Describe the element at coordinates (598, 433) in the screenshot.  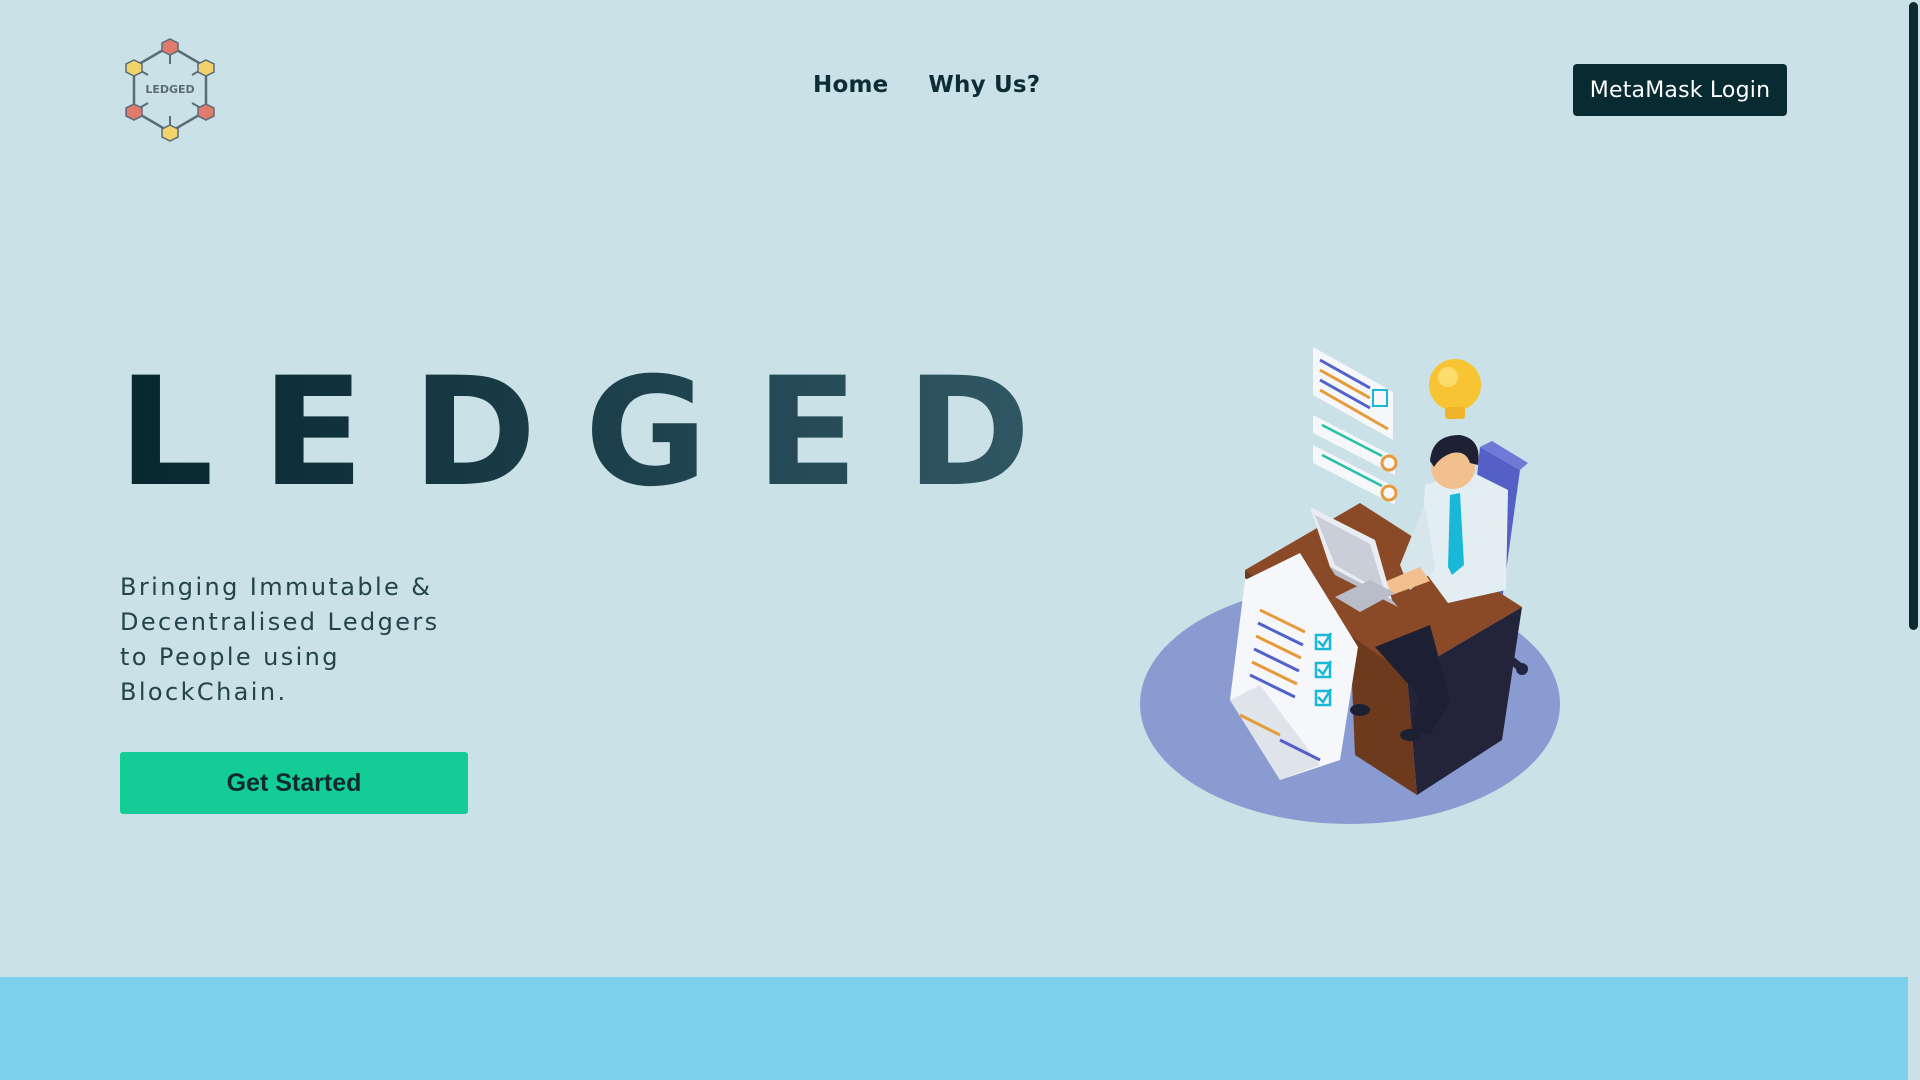
I see `hero-title: LEDGED` at that location.